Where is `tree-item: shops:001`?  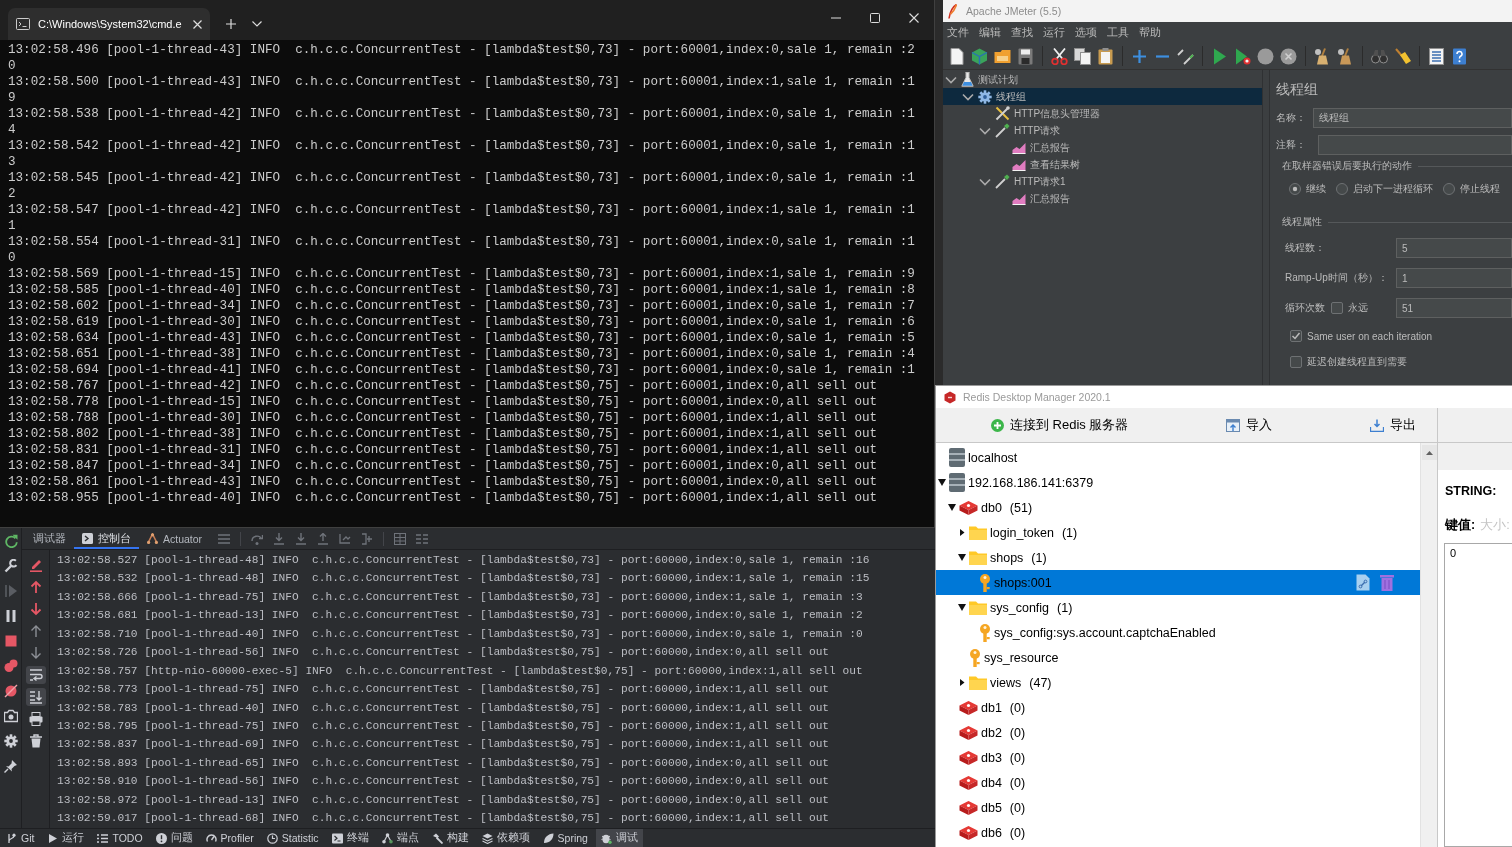
tree-item: shops:001 is located at coordinates (1178, 582).